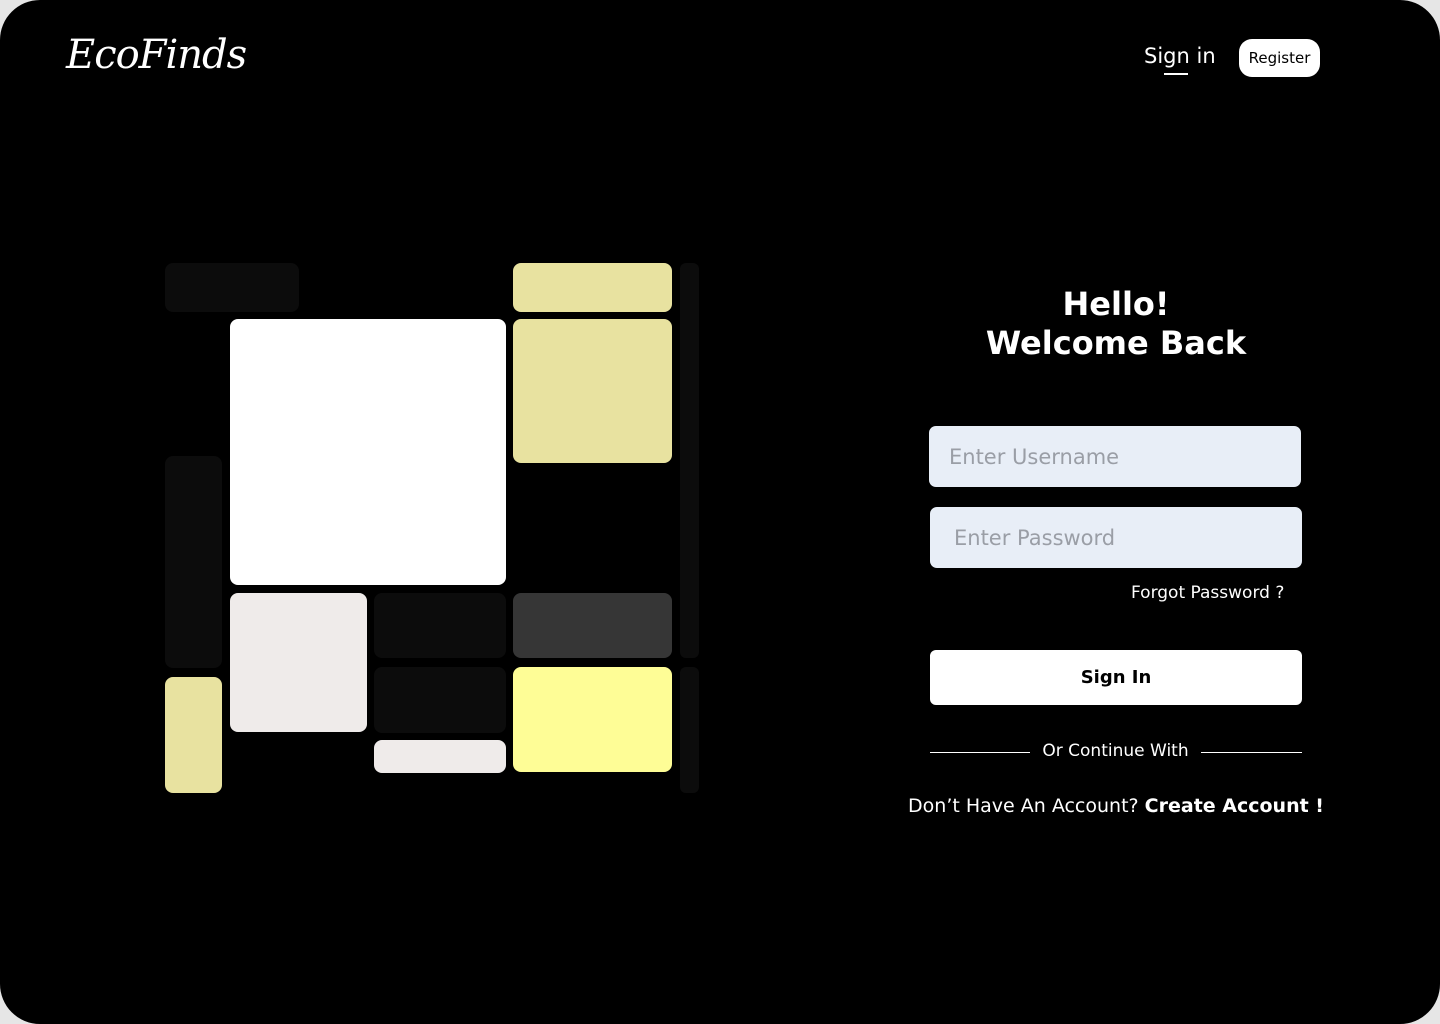  What do you see at coordinates (1180, 56) in the screenshot?
I see `nav-sign-in-link: Sign in` at bounding box center [1180, 56].